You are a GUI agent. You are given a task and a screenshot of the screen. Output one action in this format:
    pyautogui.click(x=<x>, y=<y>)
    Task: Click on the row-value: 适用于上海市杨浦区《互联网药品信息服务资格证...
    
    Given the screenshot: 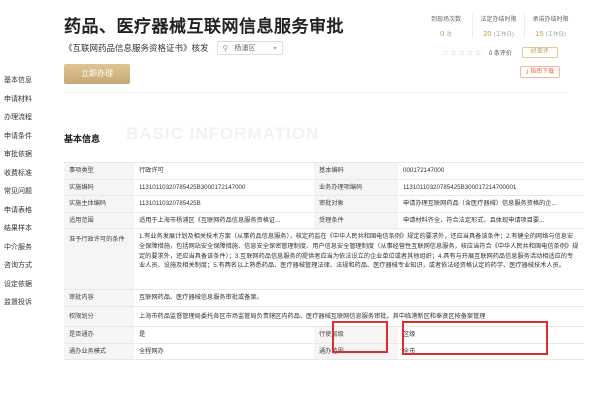 What is the action you would take?
    pyautogui.click(x=210, y=220)
    